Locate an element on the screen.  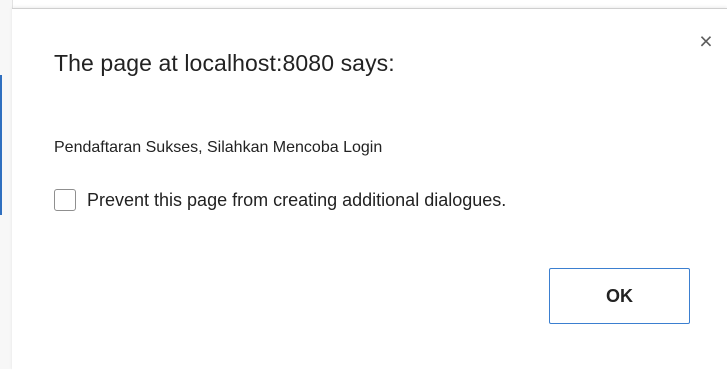
close-icon: × is located at coordinates (706, 41).